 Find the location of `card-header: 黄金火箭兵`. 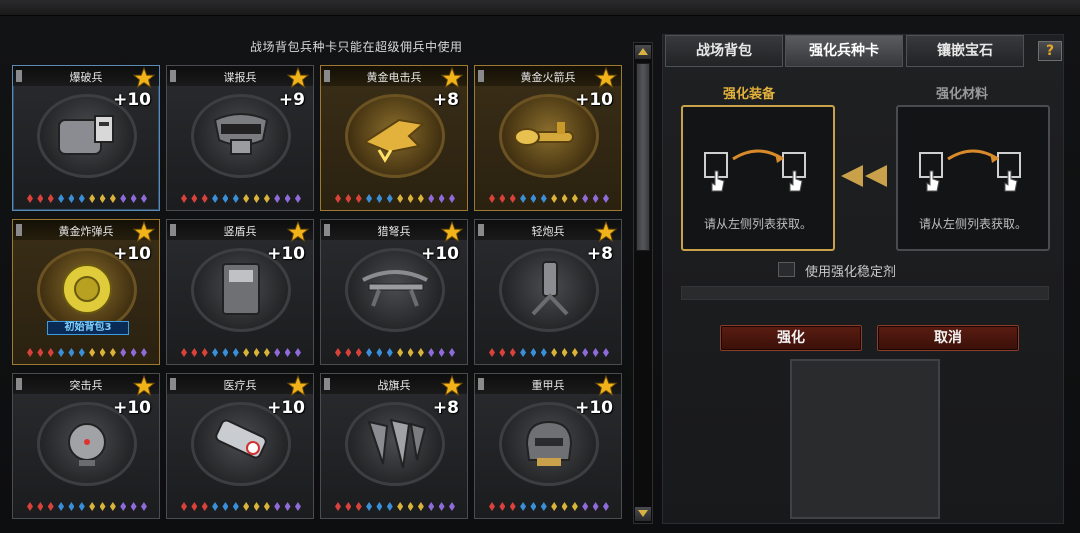

card-header: 黄金火箭兵 is located at coordinates (548, 77).